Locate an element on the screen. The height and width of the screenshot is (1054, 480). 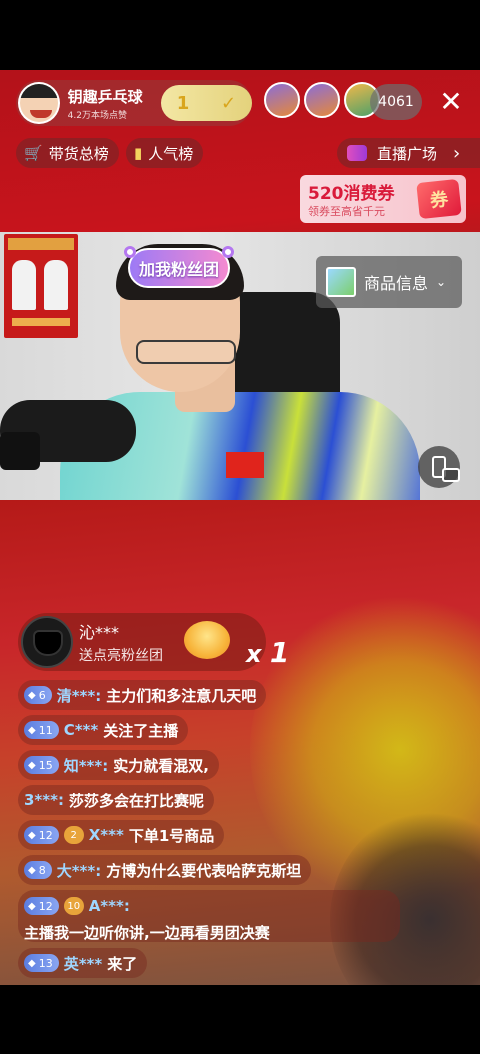
comment-text: 主播我一边听你讲,一边再看男团决赛 is located at coordinates (147, 933).